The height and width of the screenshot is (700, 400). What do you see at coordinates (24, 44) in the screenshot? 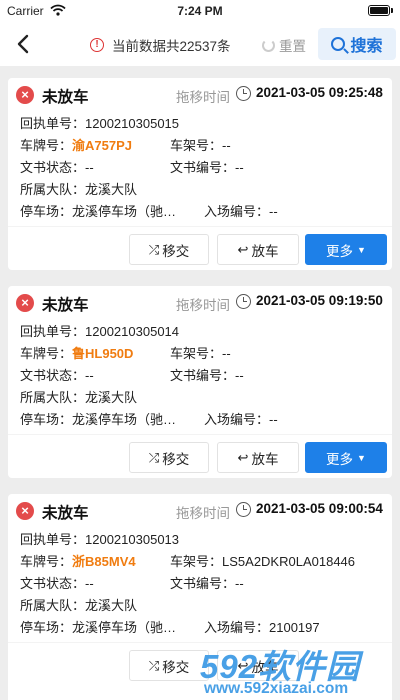
I see `back-arrow-icon` at bounding box center [24, 44].